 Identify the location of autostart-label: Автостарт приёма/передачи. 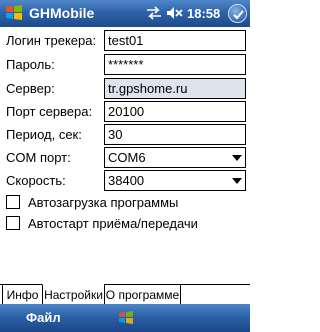
(113, 223).